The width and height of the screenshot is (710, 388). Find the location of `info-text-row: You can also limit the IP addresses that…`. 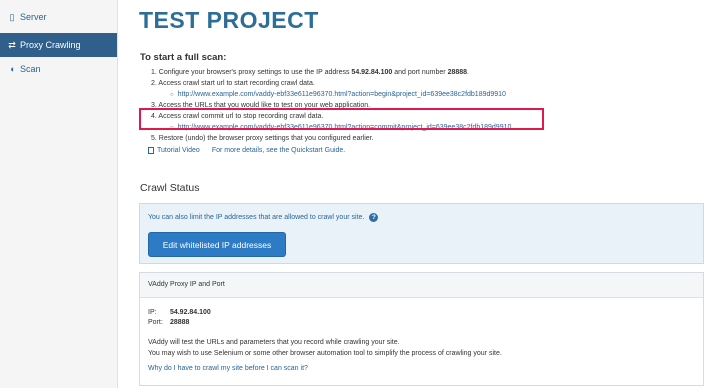

info-text-row: You can also limit the IP addresses that… is located at coordinates (263, 217).